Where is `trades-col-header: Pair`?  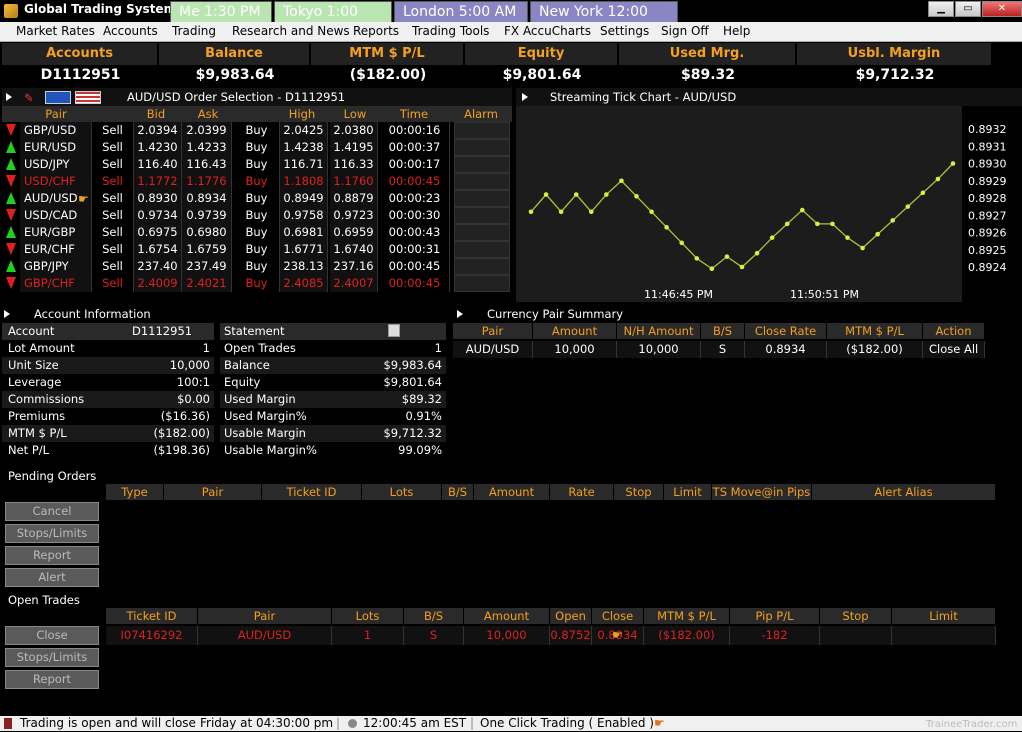 trades-col-header: Pair is located at coordinates (265, 616).